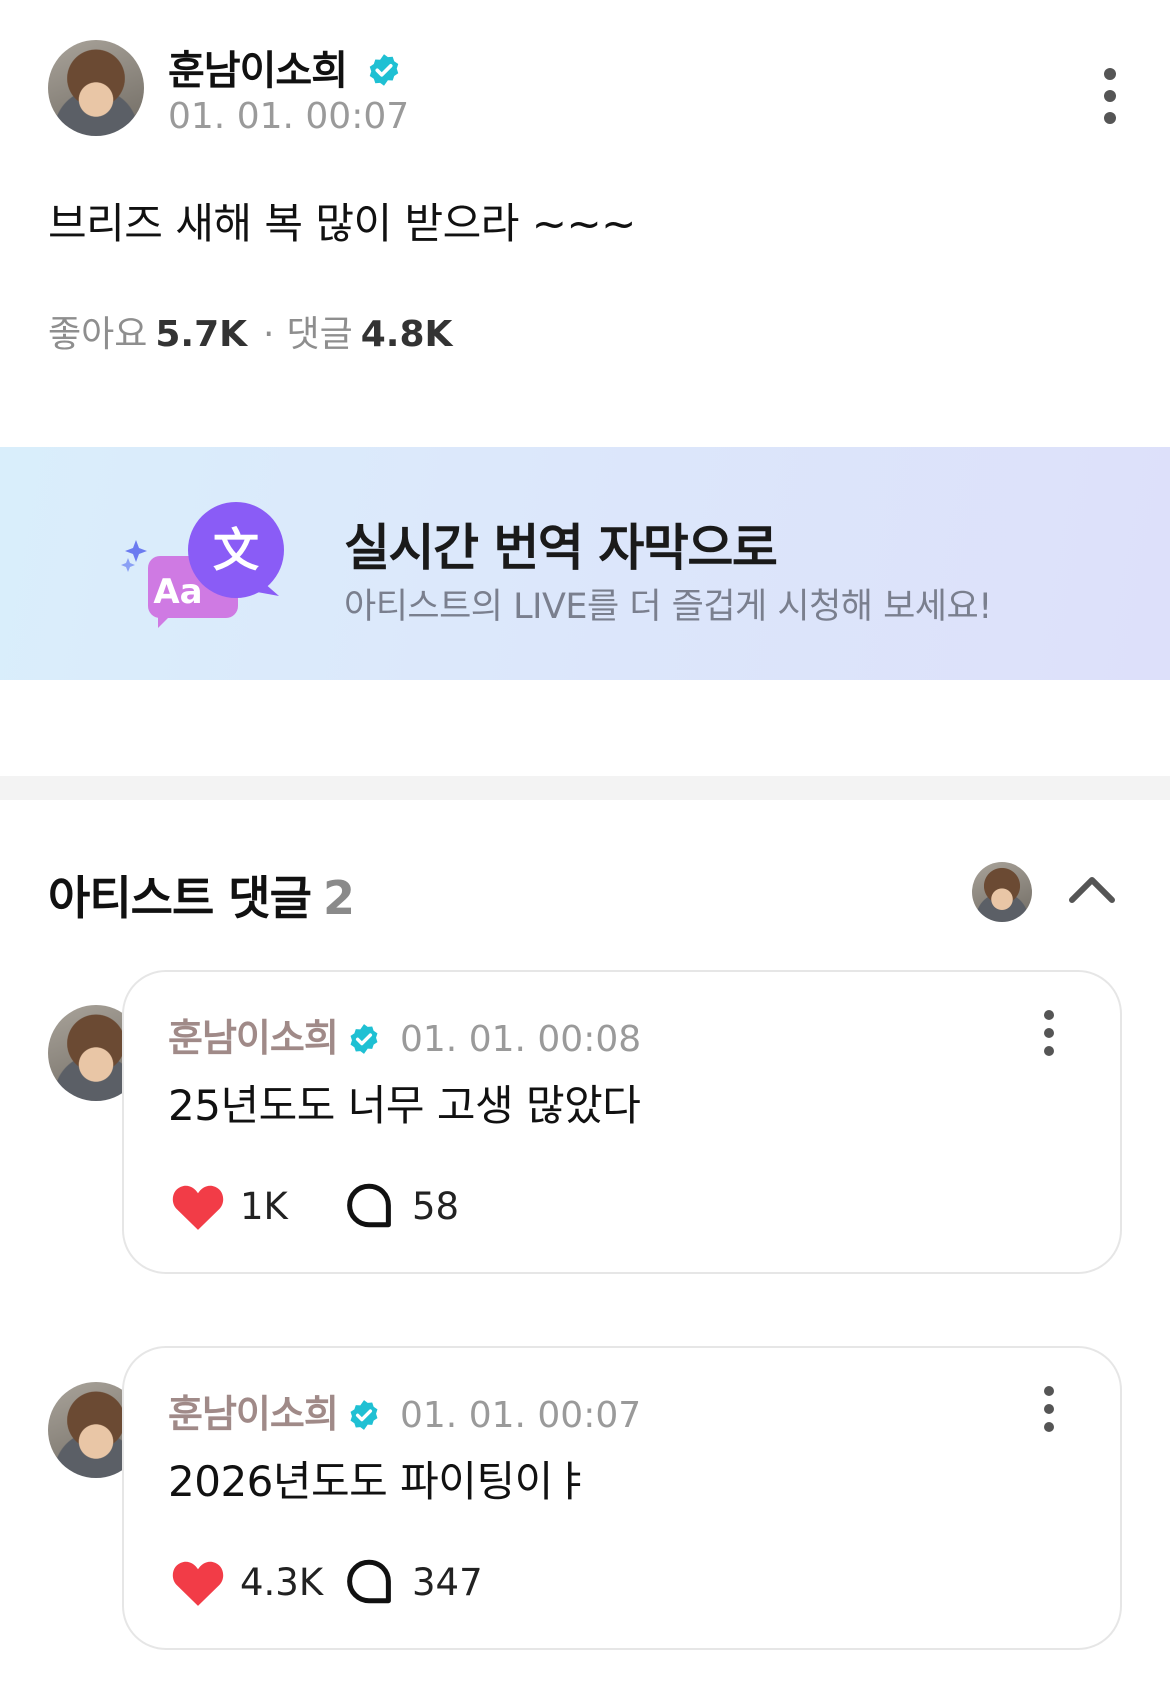 Image resolution: width=1170 pixels, height=1685 pixels. What do you see at coordinates (257, 331) in the screenshot?
I see `post-stats: 좋아요 5.7K · 댓글 4.8K` at bounding box center [257, 331].